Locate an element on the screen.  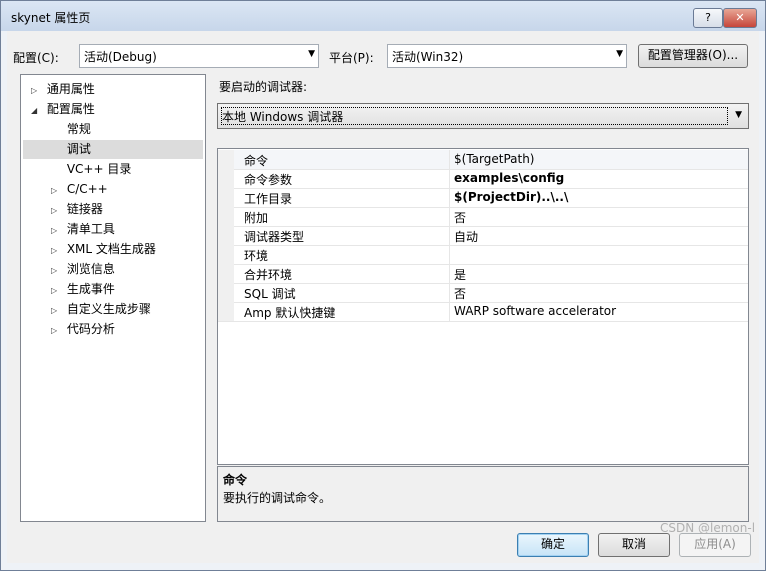
tree-item-custom-build: ▷ 自定义生成步骤 is located at coordinates (125, 309).